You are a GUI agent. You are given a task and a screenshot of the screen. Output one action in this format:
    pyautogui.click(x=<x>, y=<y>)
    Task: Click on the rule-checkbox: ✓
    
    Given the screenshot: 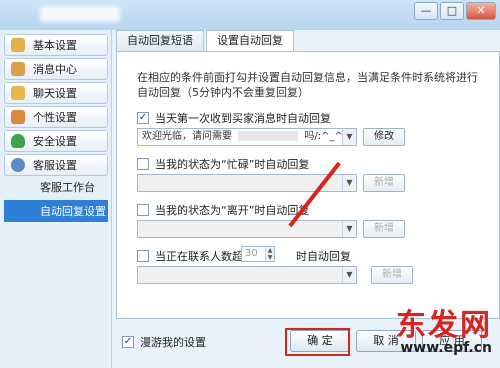 What is the action you would take?
    pyautogui.click(x=143, y=118)
    